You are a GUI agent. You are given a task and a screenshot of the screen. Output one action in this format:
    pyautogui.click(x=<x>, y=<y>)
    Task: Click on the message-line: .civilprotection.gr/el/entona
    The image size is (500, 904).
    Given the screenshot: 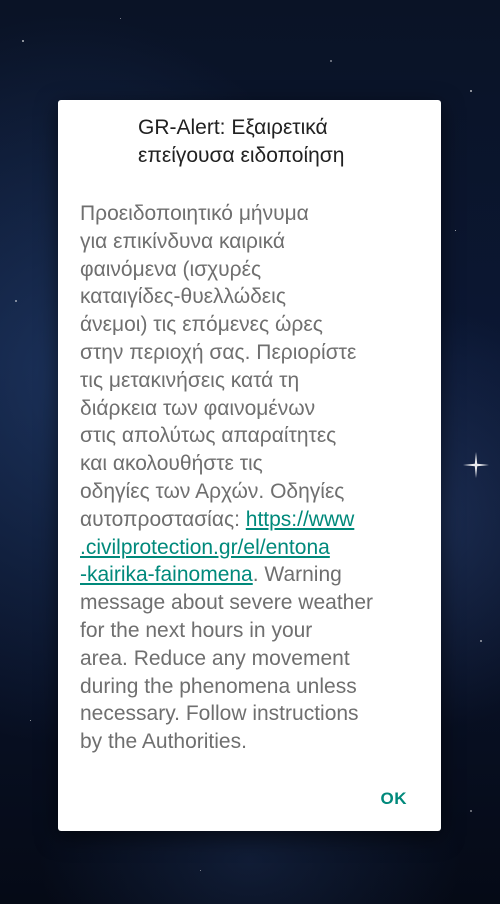 What is the action you would take?
    pyautogui.click(x=251, y=548)
    